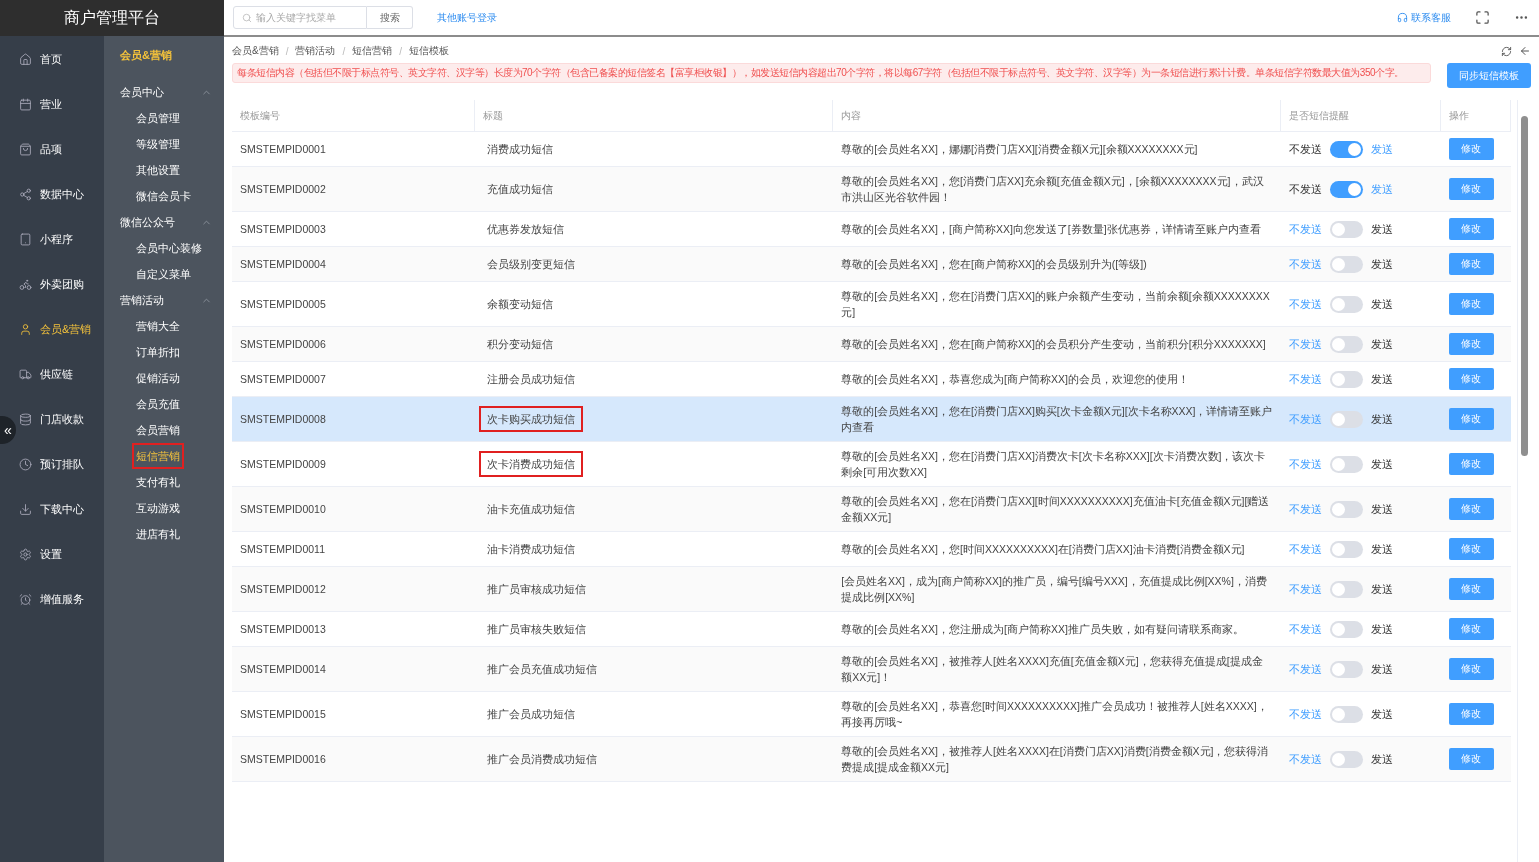 Image resolution: width=1539 pixels, height=862 pixels. Describe the element at coordinates (353, 589) in the screenshot. I see `table-cell: SMSTEMPID0012` at that location.